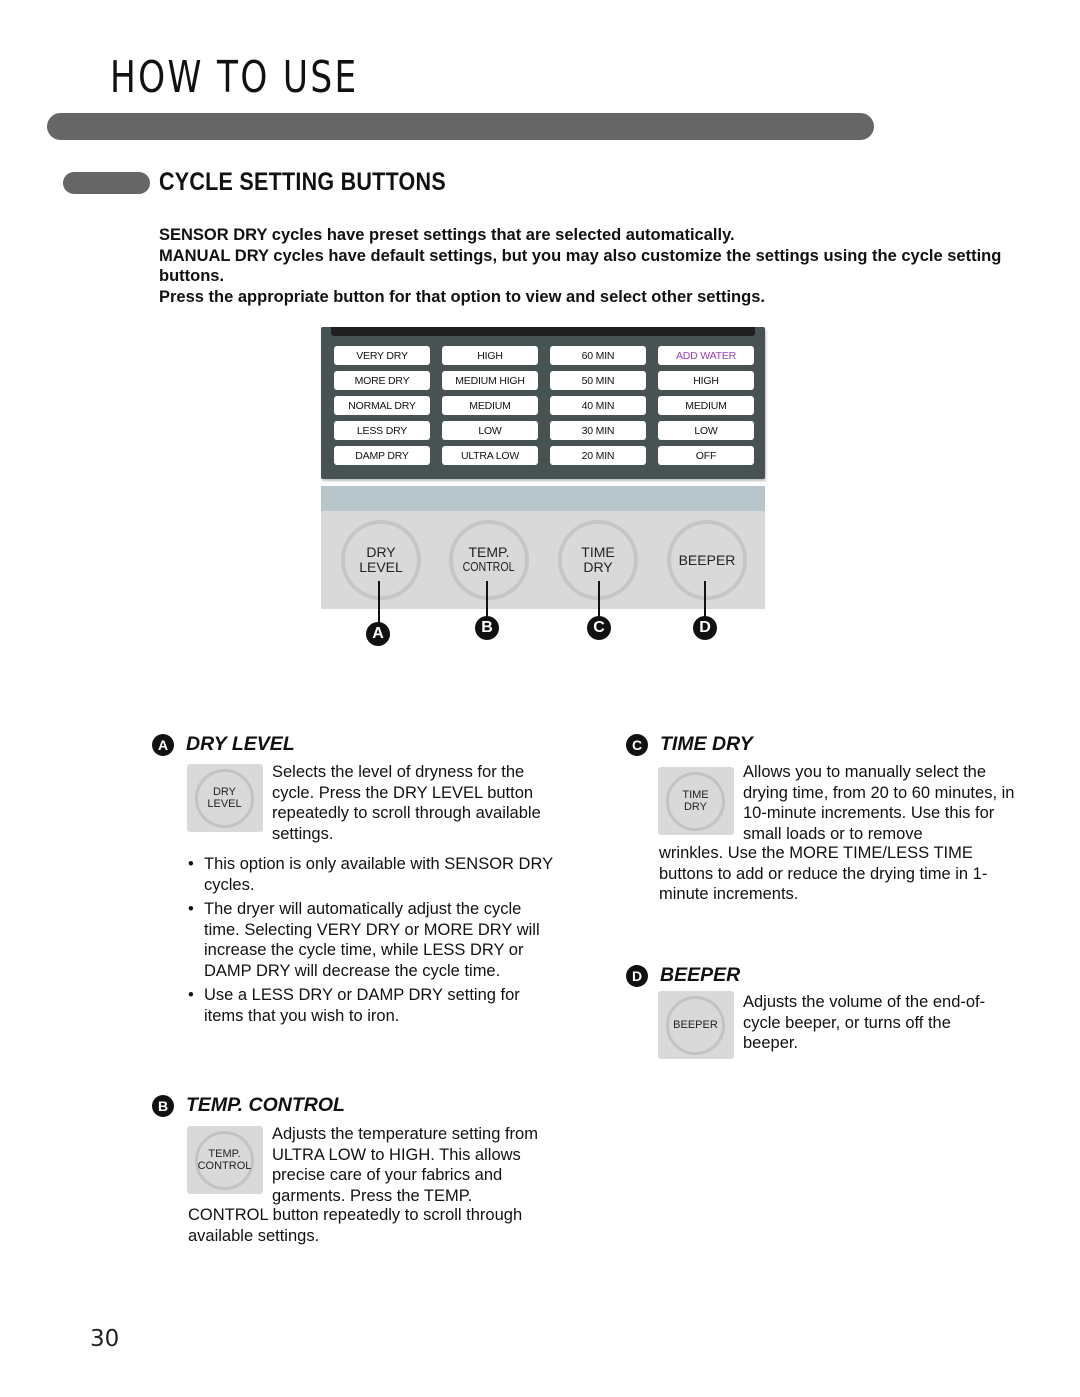 This screenshot has width=1080, height=1397. Describe the element at coordinates (490, 380) in the screenshot. I see `option-temp-medium-high: MEDIUM HIGH` at that location.